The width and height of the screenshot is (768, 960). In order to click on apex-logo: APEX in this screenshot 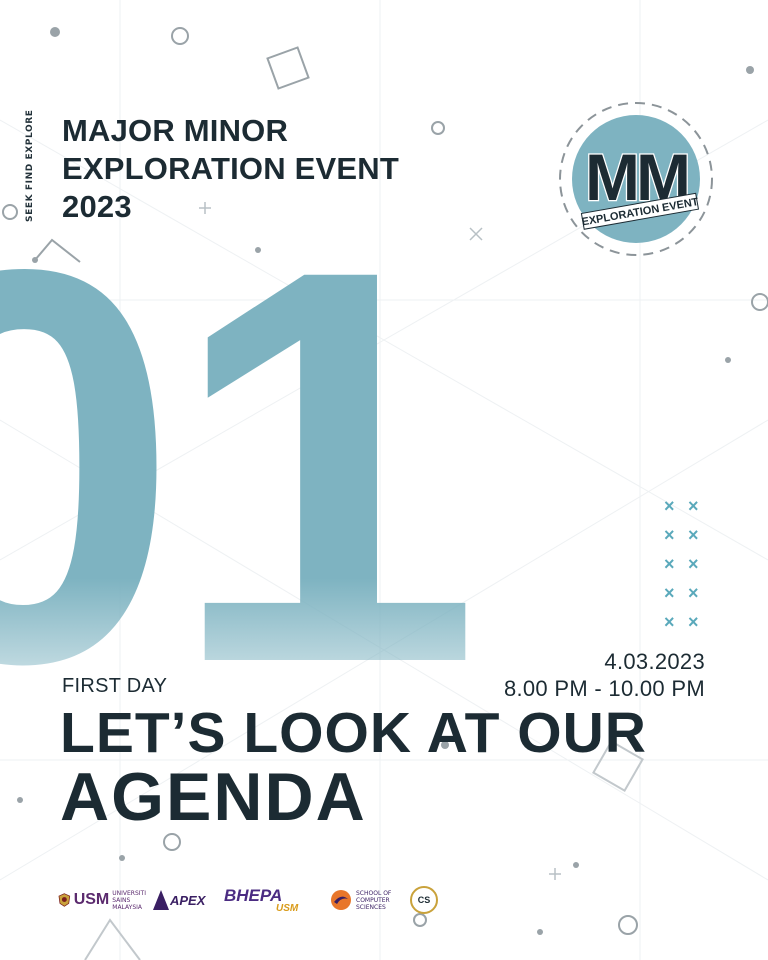, I will do `click(181, 900)`.